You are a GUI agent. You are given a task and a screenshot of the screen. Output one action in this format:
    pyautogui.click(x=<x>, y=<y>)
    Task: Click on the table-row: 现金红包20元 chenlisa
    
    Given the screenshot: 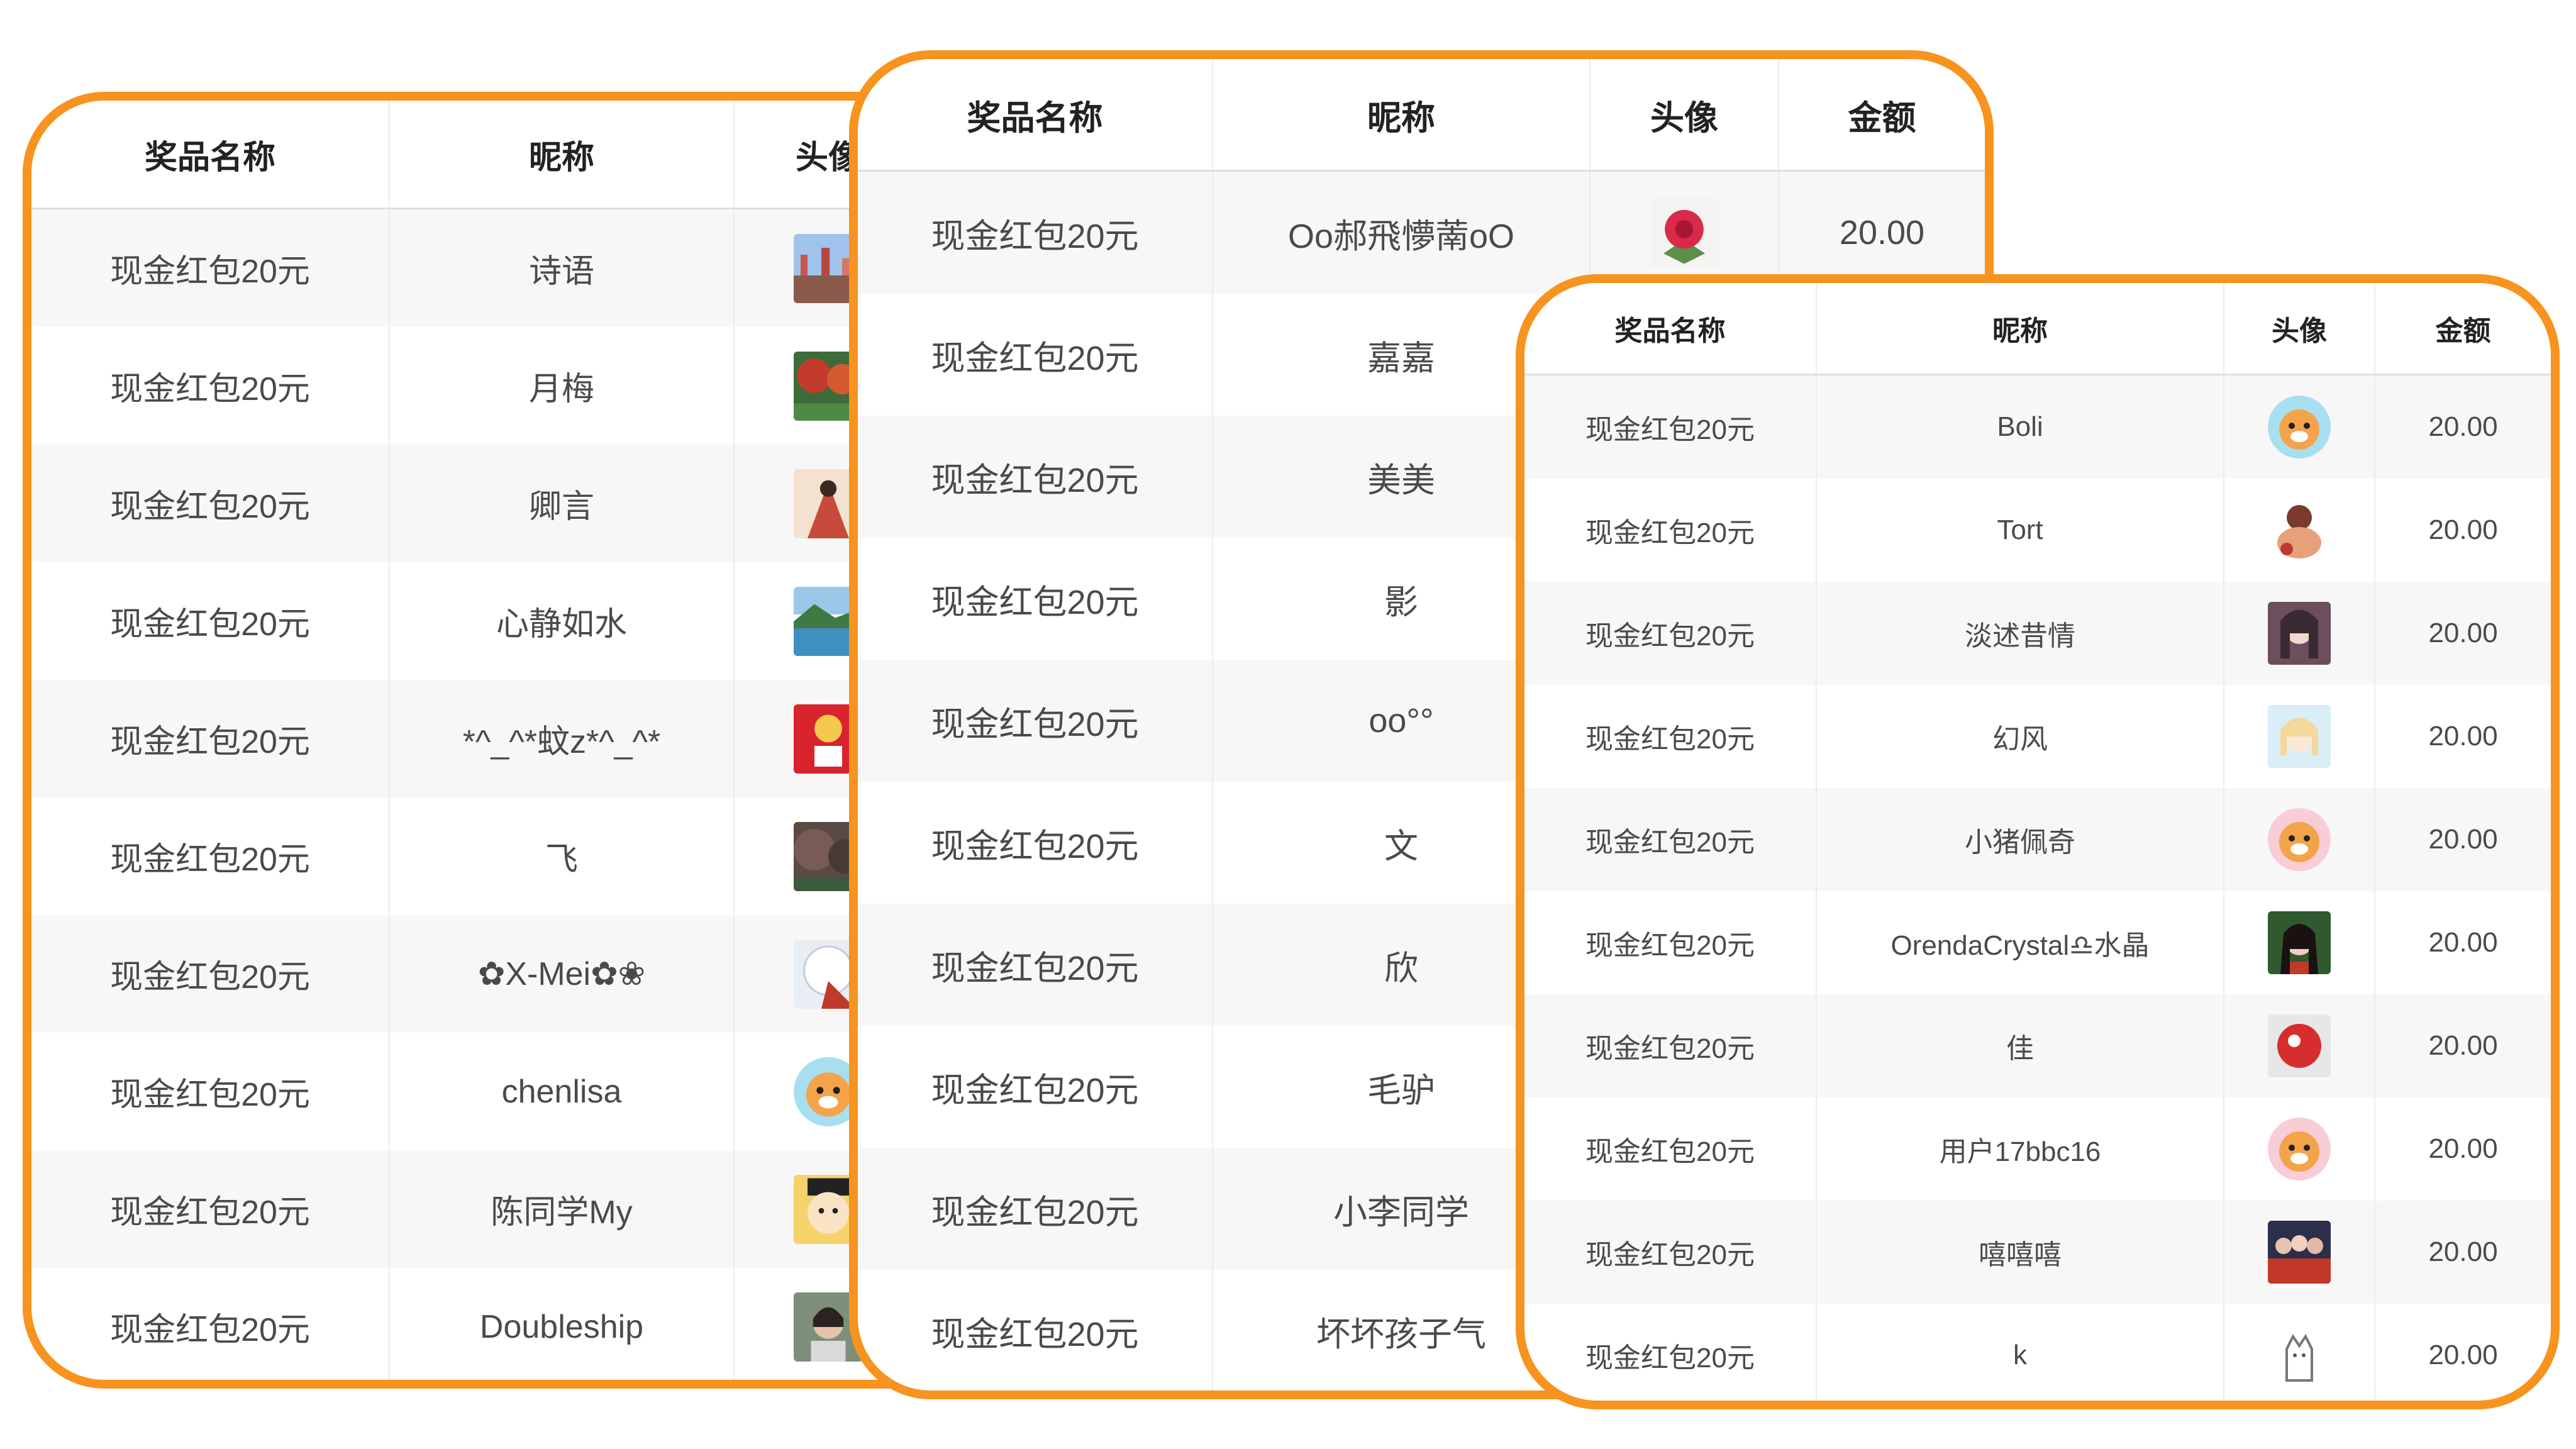 What is the action you would take?
    pyautogui.click(x=494, y=1091)
    